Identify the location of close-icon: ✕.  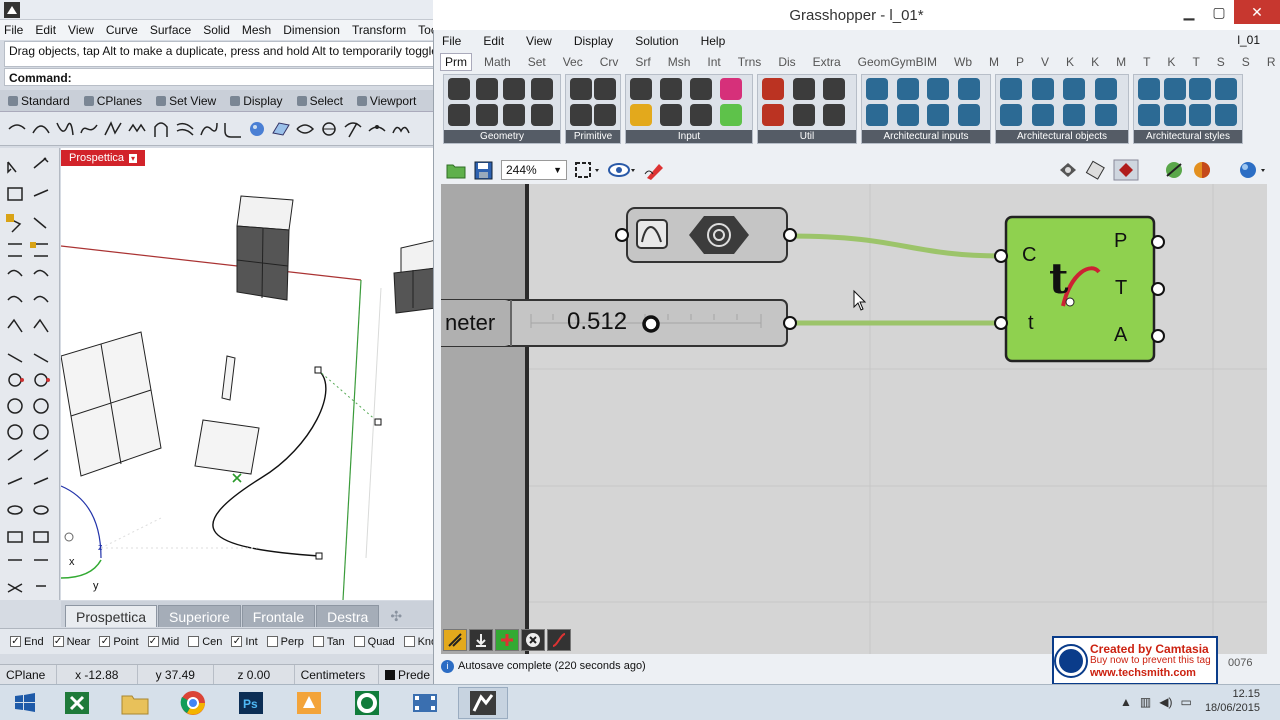
(1257, 12).